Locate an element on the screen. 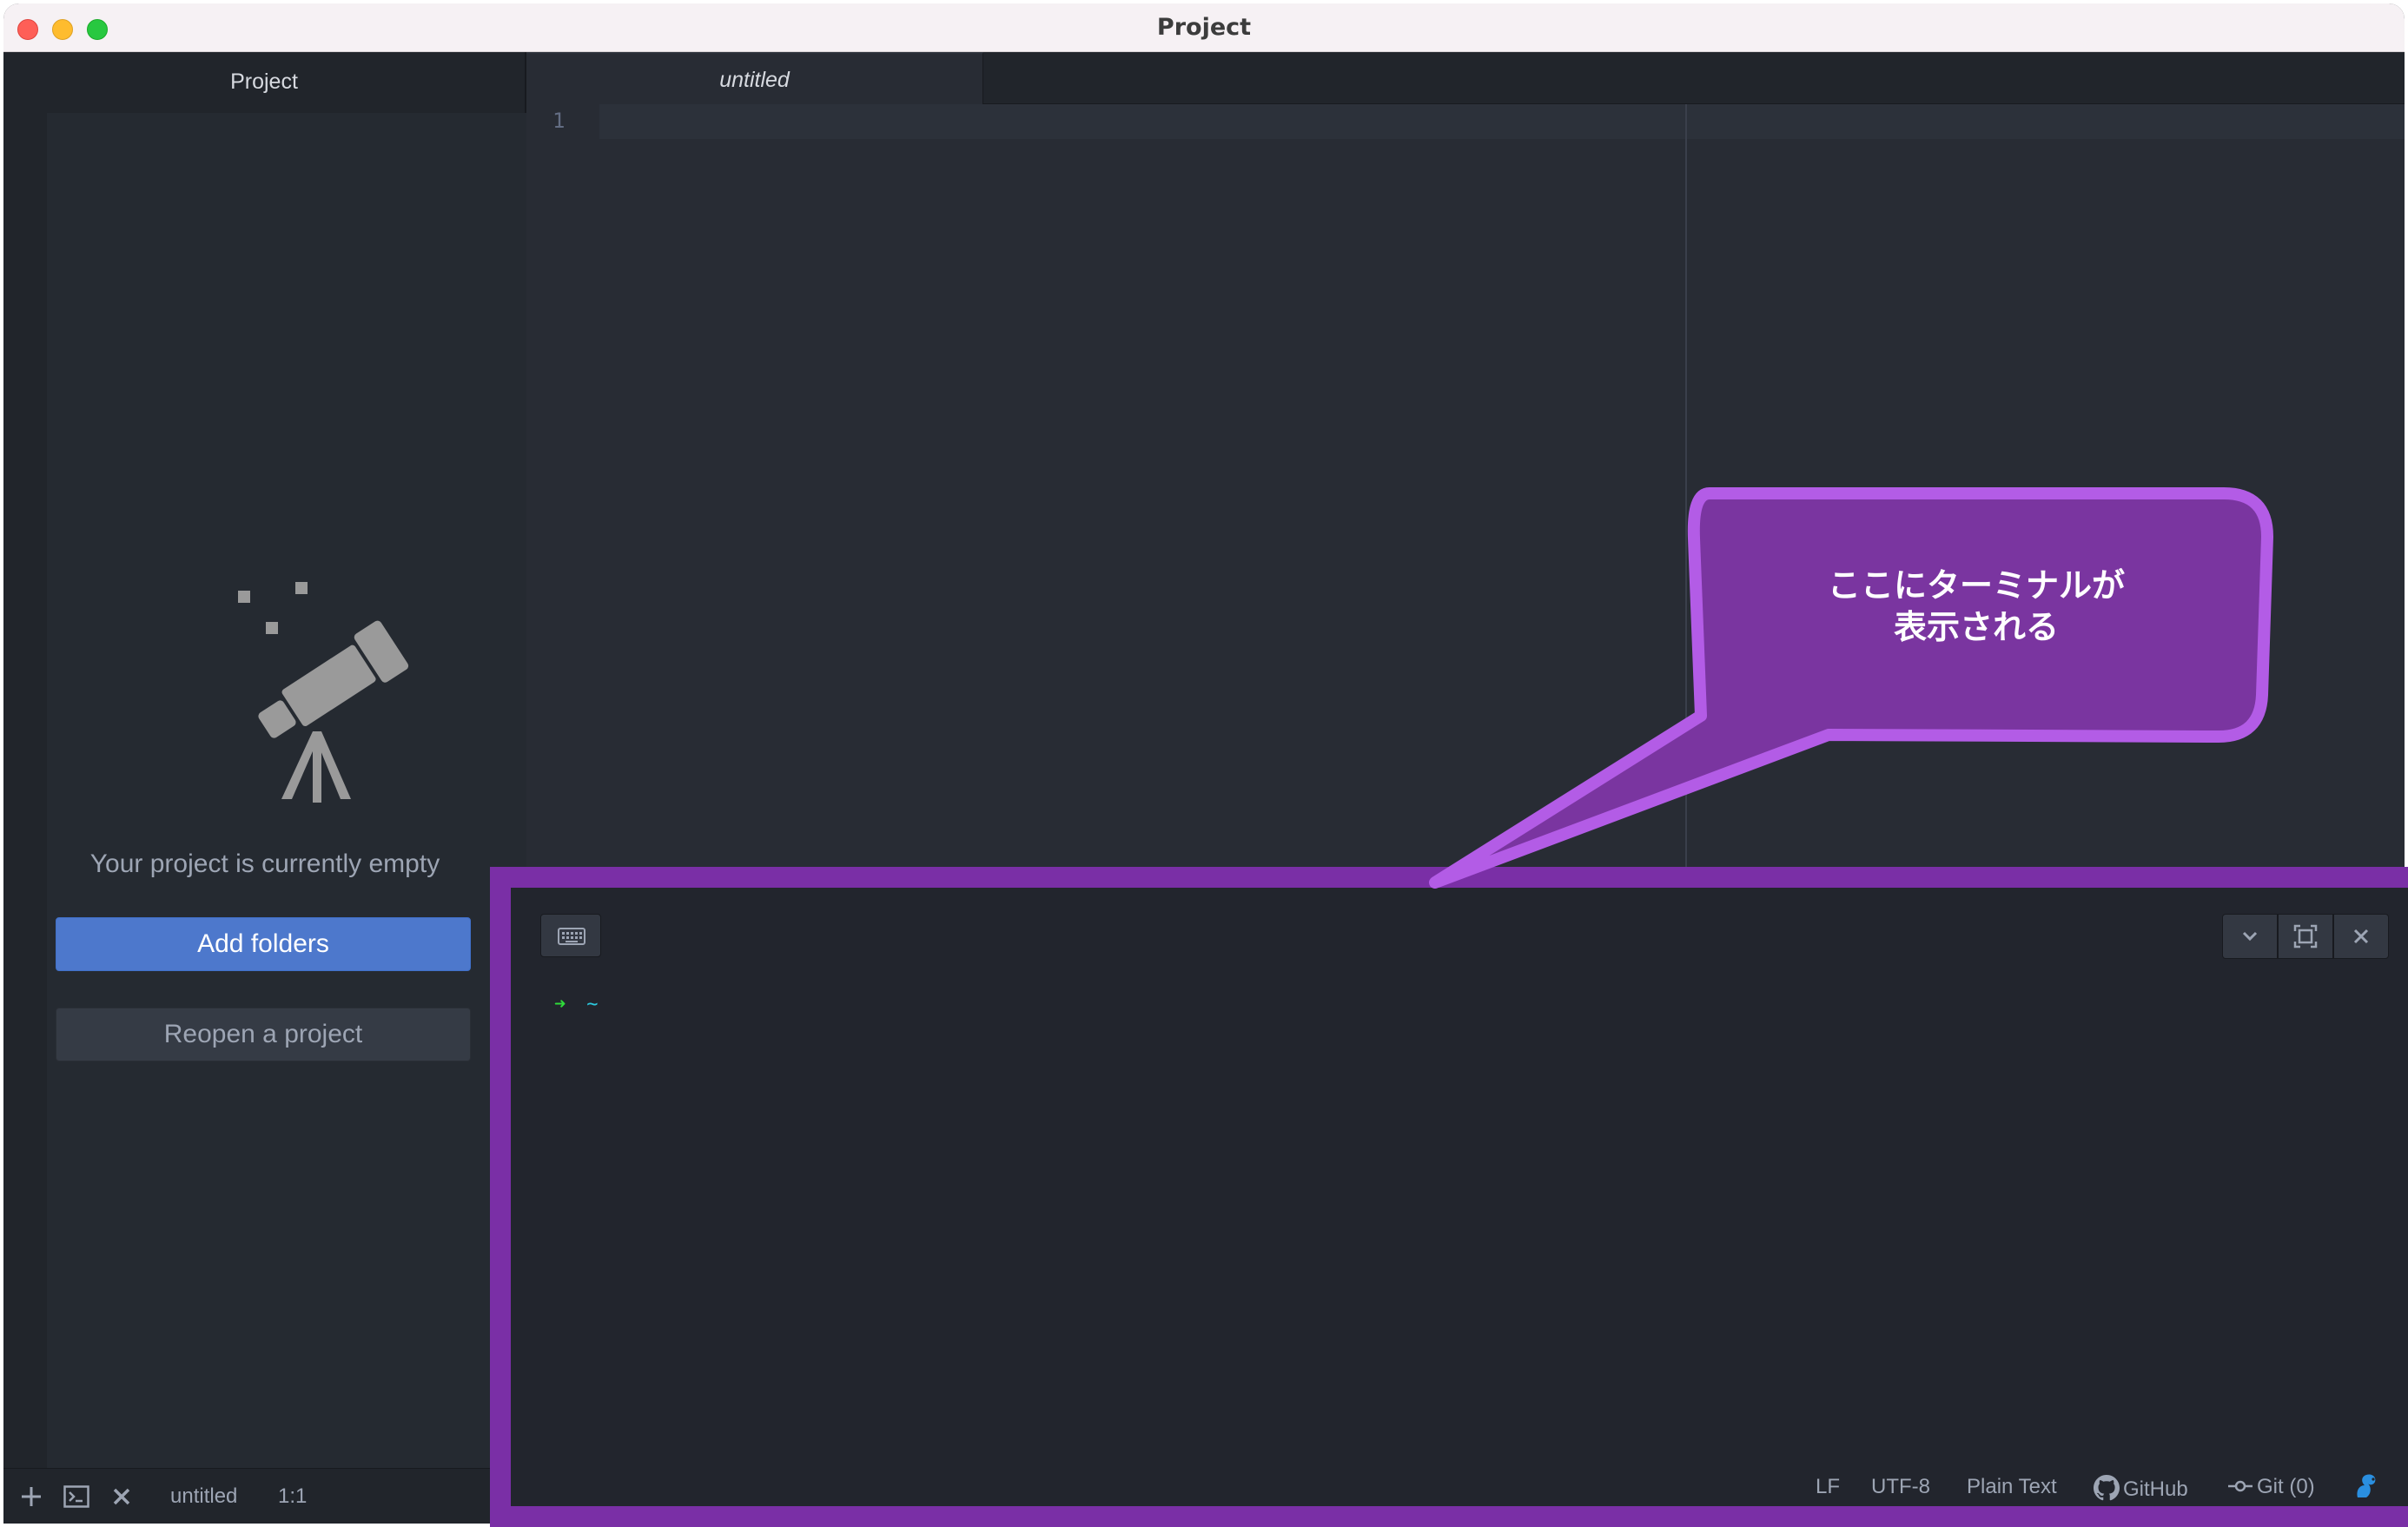 This screenshot has height=1527, width=2408. chevron-down-icon is located at coordinates (2250, 936).